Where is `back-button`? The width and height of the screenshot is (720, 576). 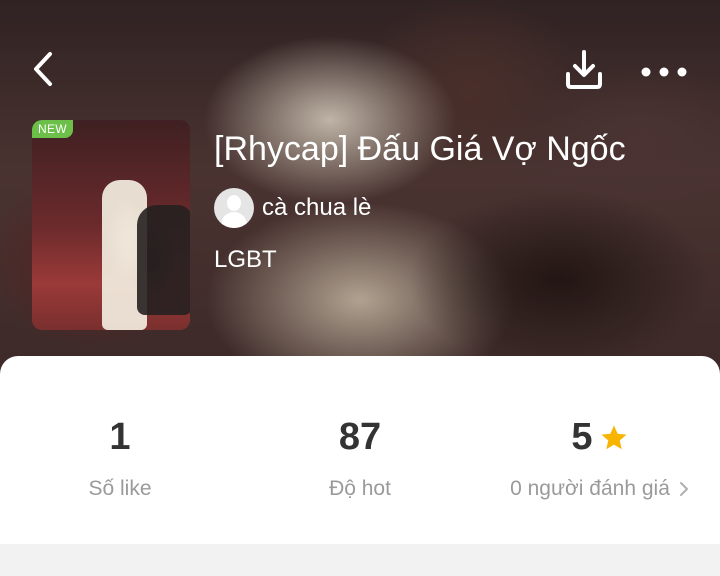
back-button is located at coordinates (48, 69).